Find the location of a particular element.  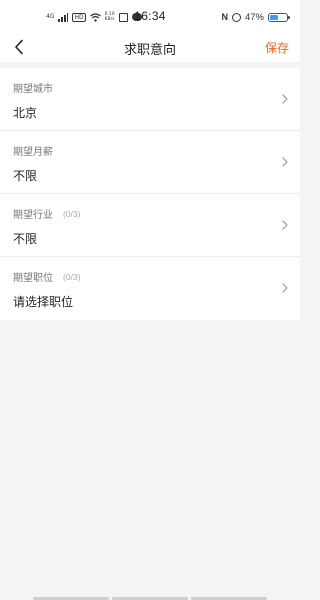

row-label: 期望城市 is located at coordinates (33, 87).